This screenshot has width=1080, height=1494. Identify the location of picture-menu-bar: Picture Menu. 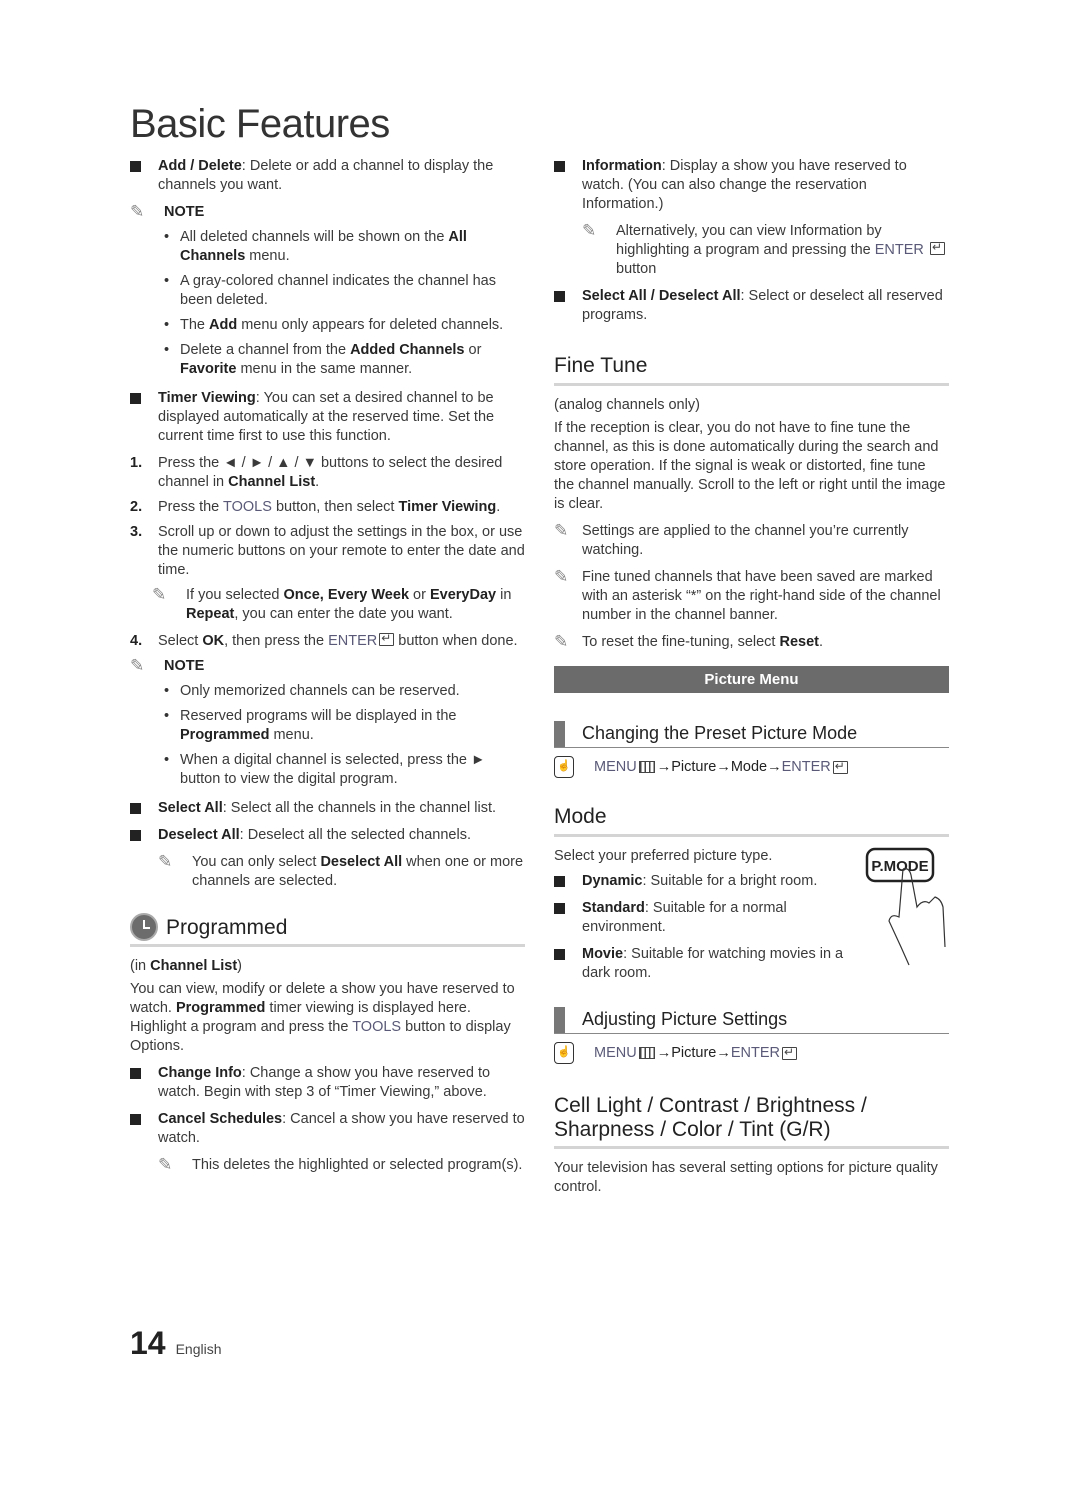
(751, 679).